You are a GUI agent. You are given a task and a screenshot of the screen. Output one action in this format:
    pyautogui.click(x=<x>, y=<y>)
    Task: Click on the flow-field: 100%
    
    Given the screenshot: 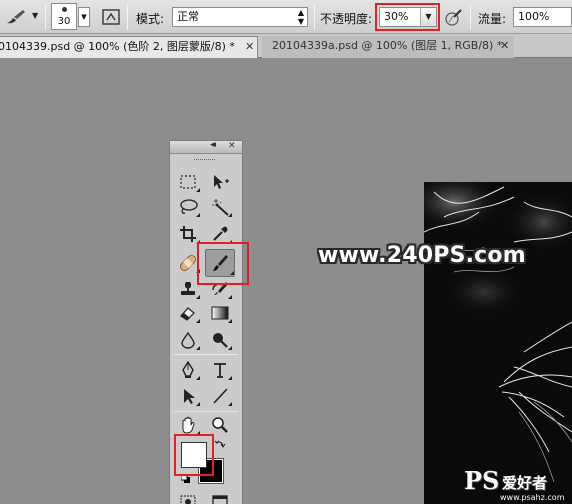 What is the action you would take?
    pyautogui.click(x=542, y=17)
    